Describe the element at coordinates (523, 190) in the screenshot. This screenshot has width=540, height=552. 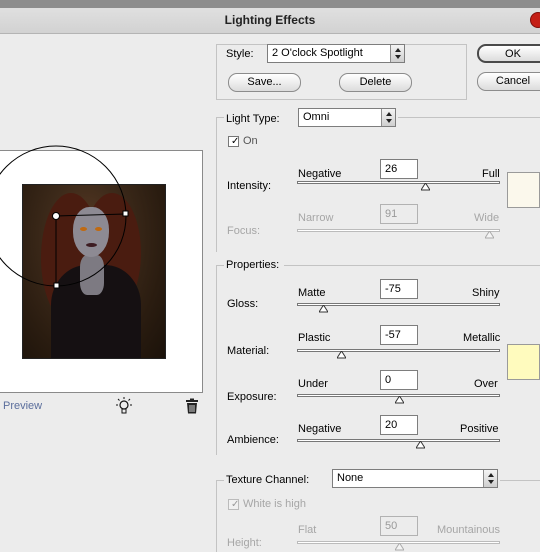
I see `light-color-swatch` at that location.